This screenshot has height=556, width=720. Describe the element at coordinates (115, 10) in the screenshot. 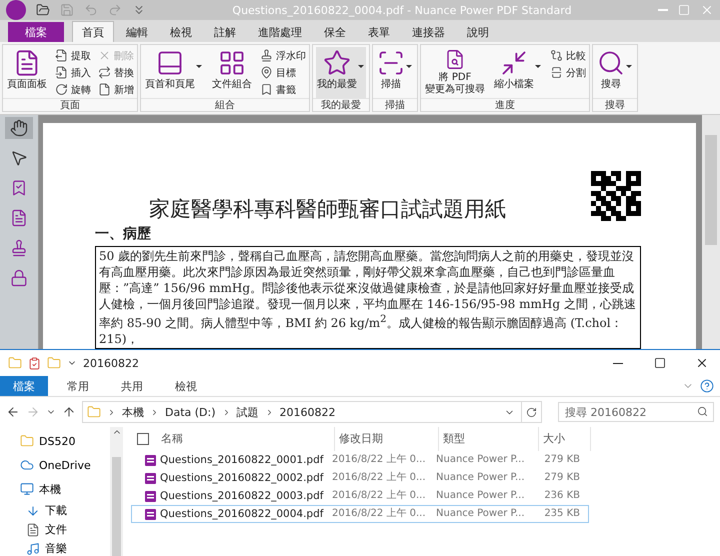

I see `redo-icon` at that location.